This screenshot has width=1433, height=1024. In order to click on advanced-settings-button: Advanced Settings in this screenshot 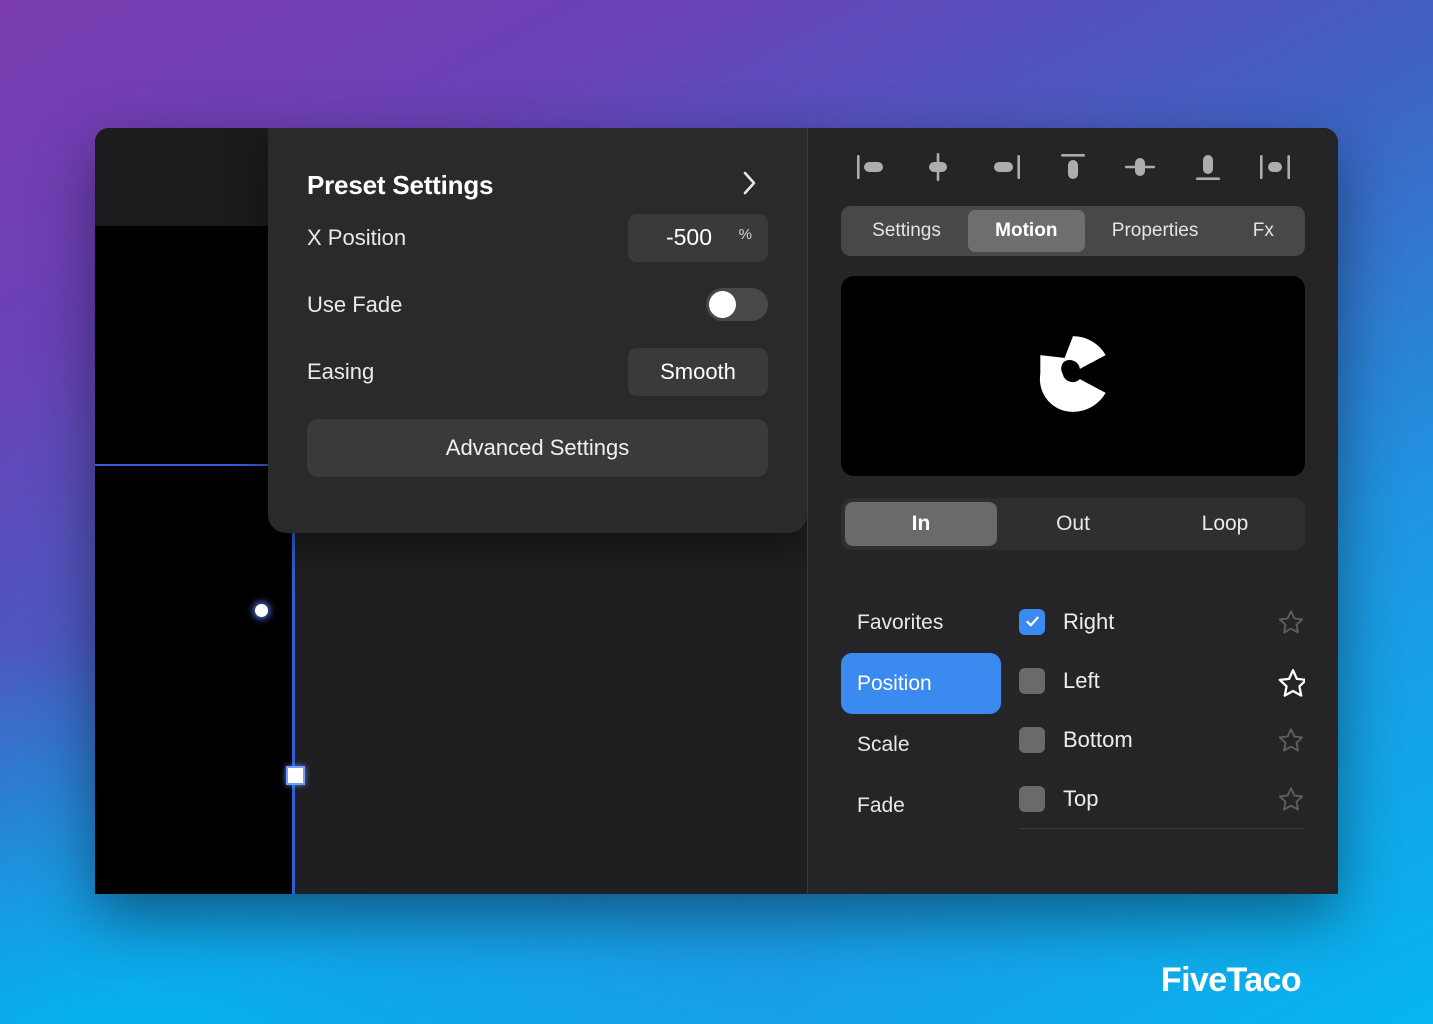, I will do `click(537, 448)`.